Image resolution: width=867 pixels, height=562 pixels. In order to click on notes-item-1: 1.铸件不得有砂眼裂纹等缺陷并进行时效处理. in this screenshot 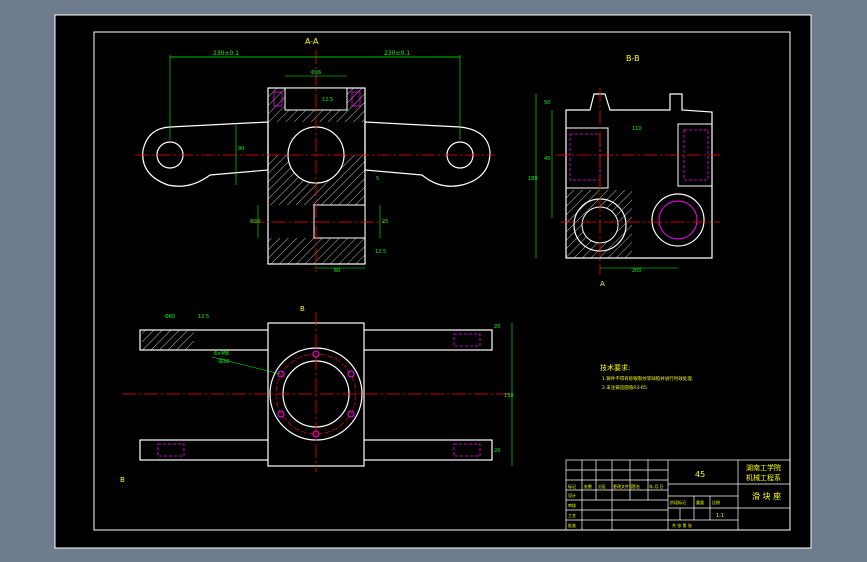, I will do `click(647, 378)`.